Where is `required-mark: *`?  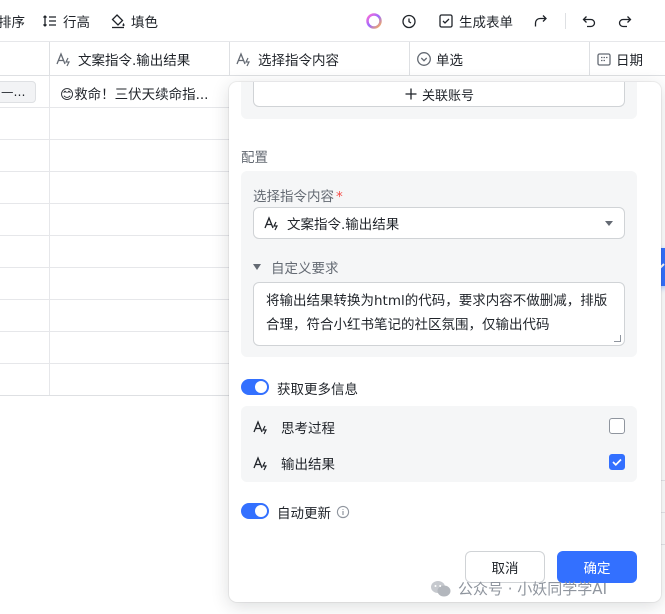 required-mark: * is located at coordinates (339, 197).